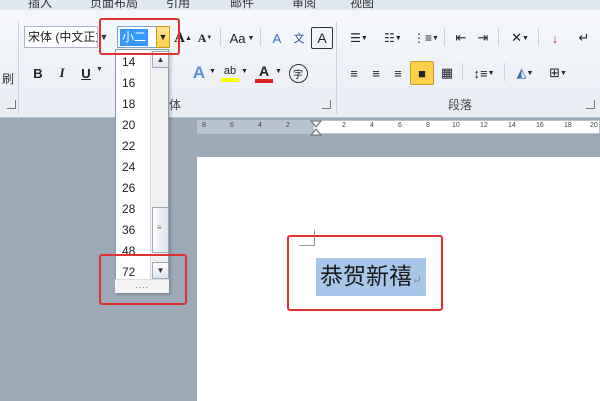 The height and width of the screenshot is (401, 600). I want to click on shrink-font-button: A ▼, so click(205, 38).